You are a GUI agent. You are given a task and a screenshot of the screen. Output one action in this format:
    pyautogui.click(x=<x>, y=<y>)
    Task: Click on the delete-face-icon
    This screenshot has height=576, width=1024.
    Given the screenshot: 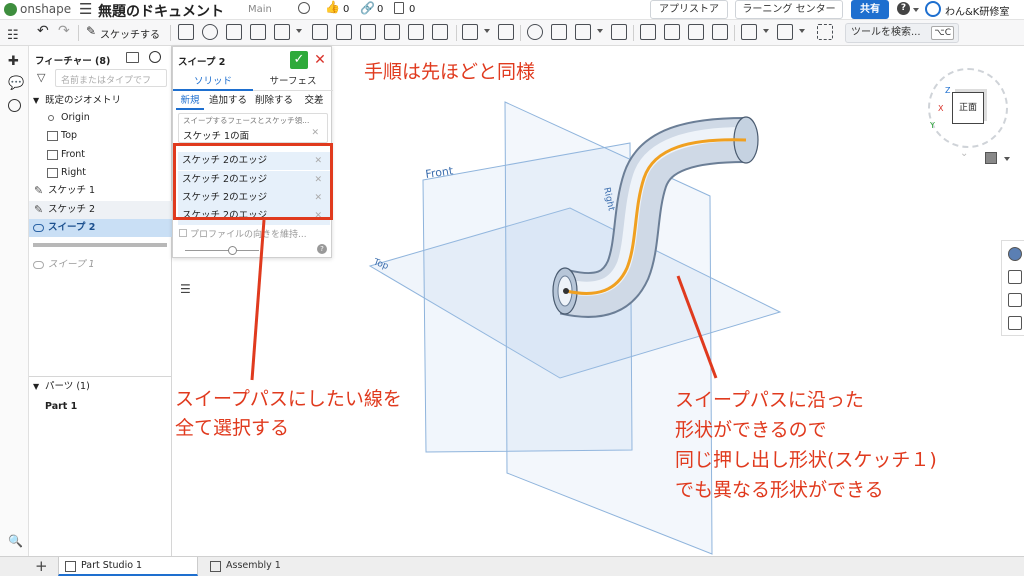 What is the action you would take?
    pyautogui.click(x=672, y=32)
    